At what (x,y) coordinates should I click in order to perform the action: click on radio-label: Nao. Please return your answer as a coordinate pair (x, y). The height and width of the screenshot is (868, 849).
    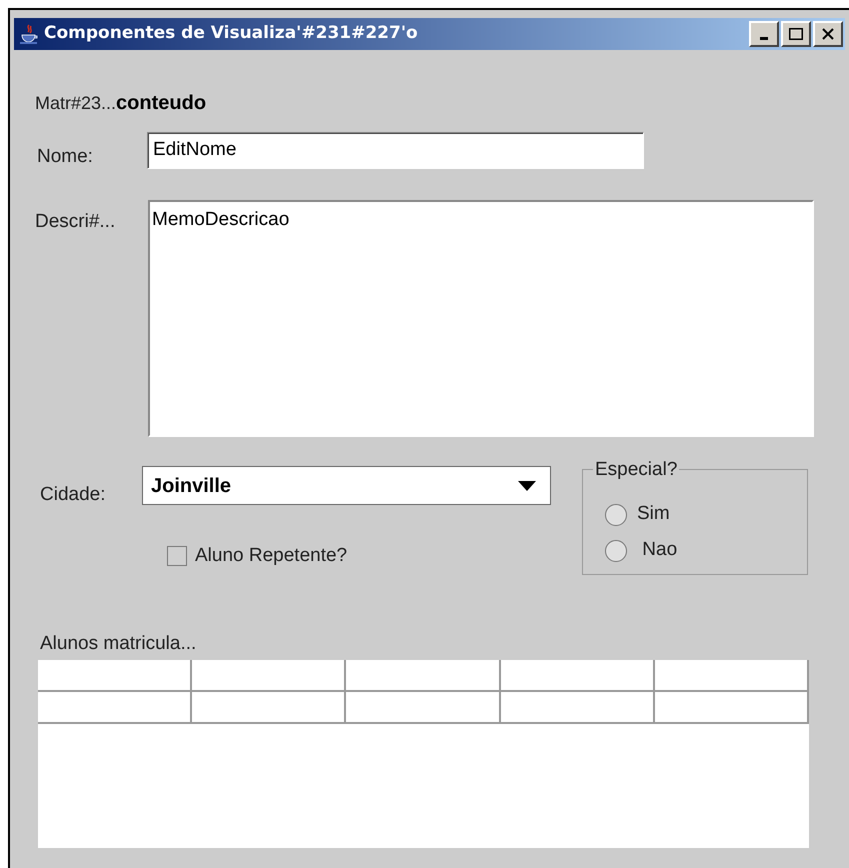
    Looking at the image, I should click on (659, 550).